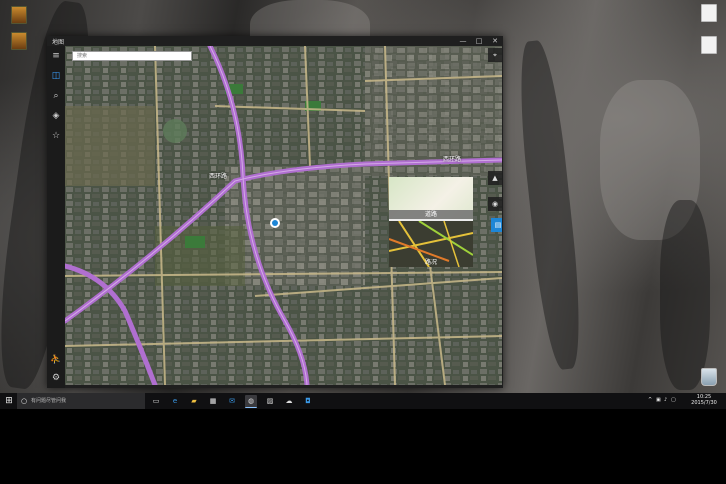 This screenshot has height=484, width=726. Describe the element at coordinates (56, 56) in the screenshot. I see `hamburger-icon: ≡` at that location.